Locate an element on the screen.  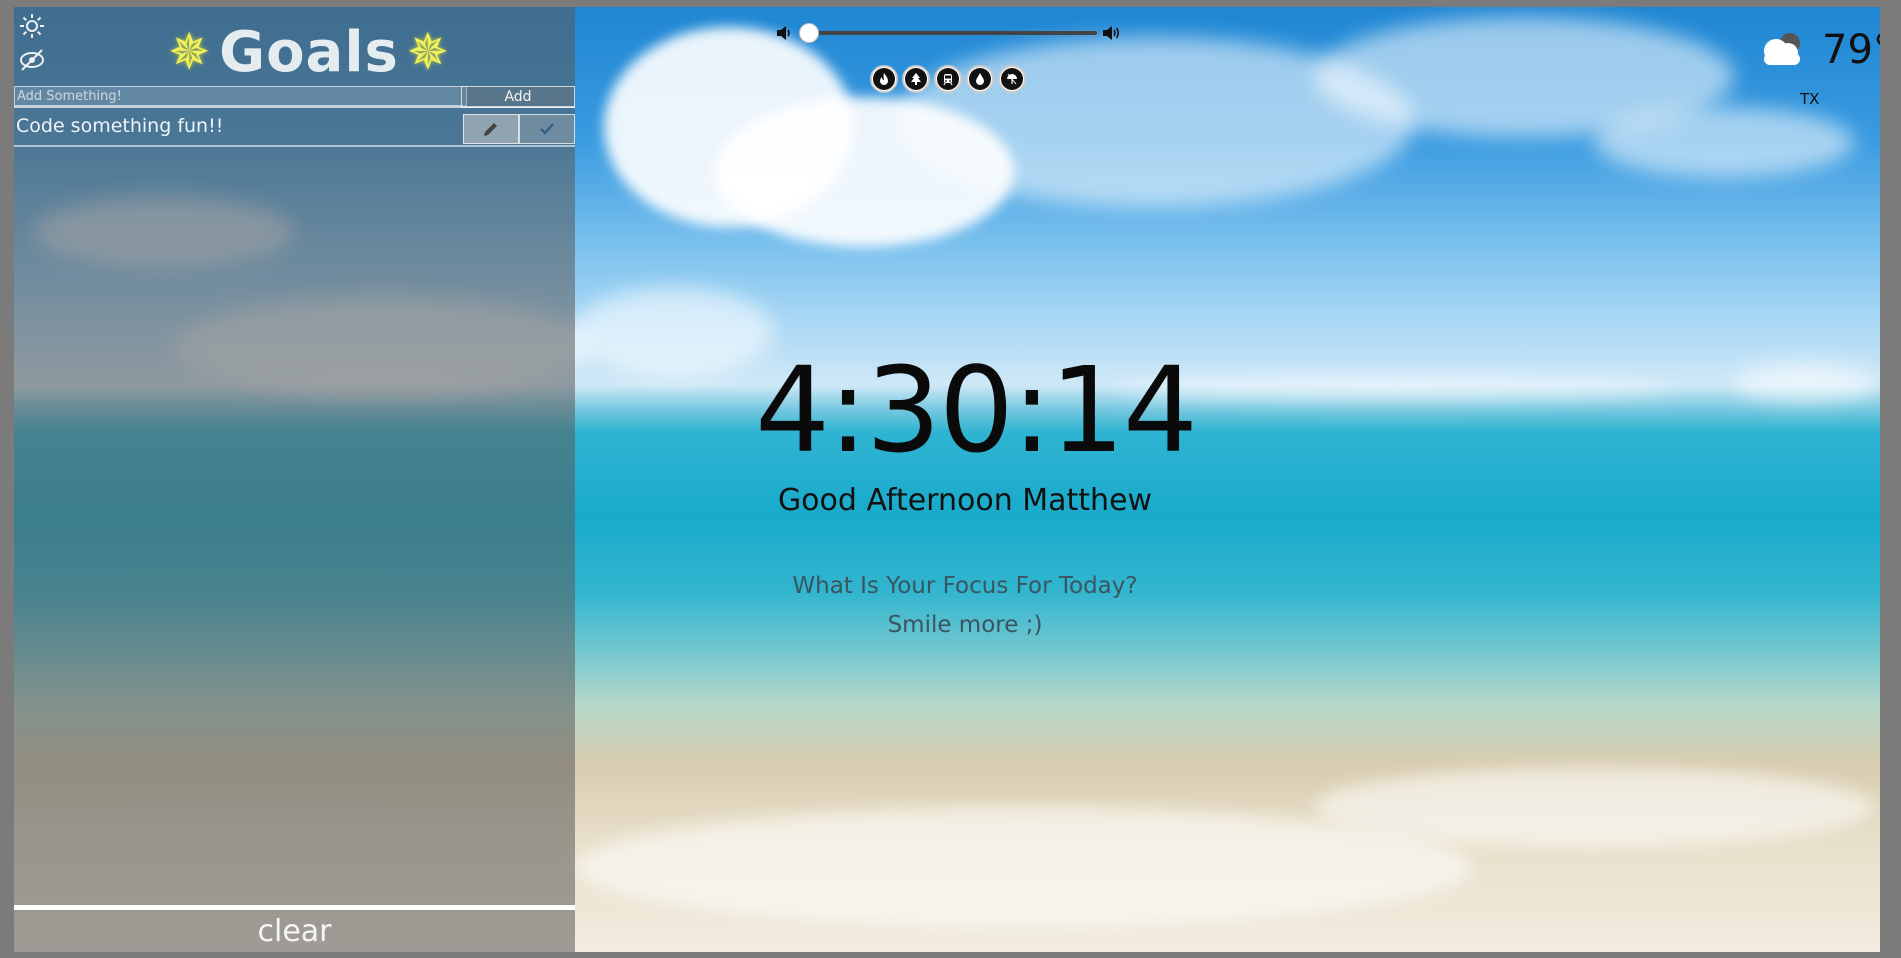
complete-goal-button is located at coordinates (547, 129).